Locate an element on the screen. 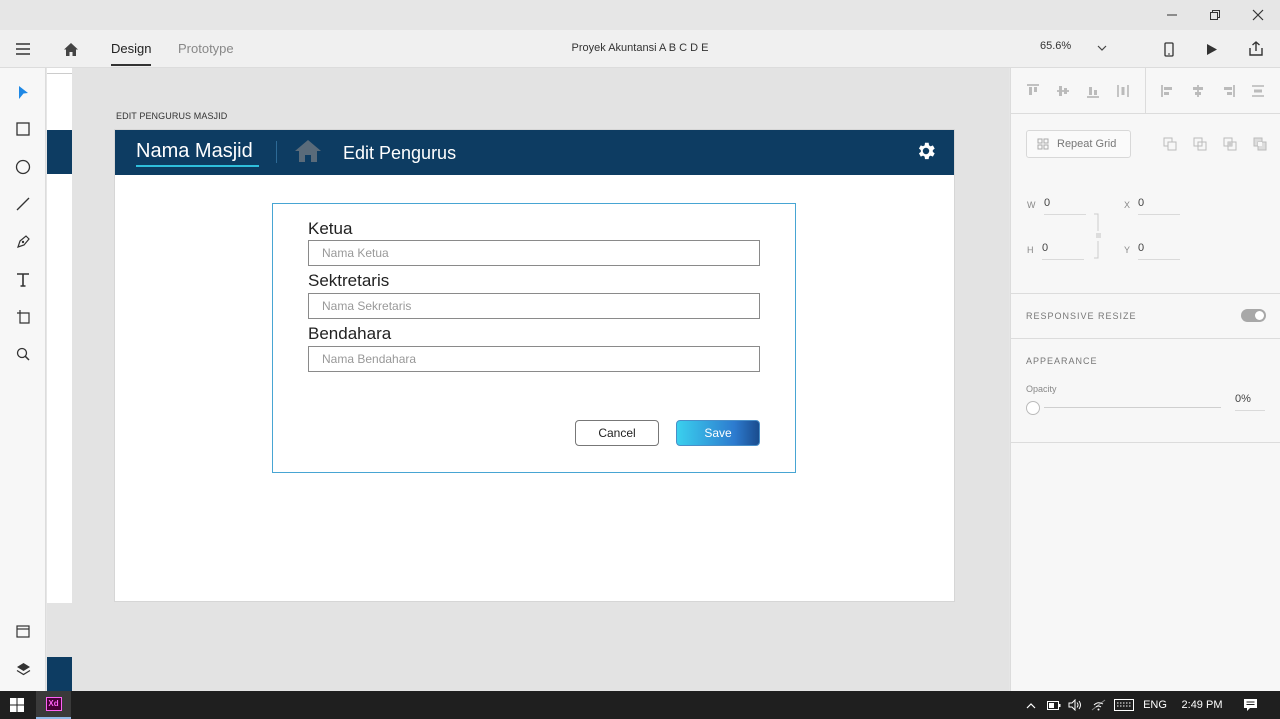 This screenshot has width=1280, height=719. keyboard-icon is located at coordinates (1124, 705).